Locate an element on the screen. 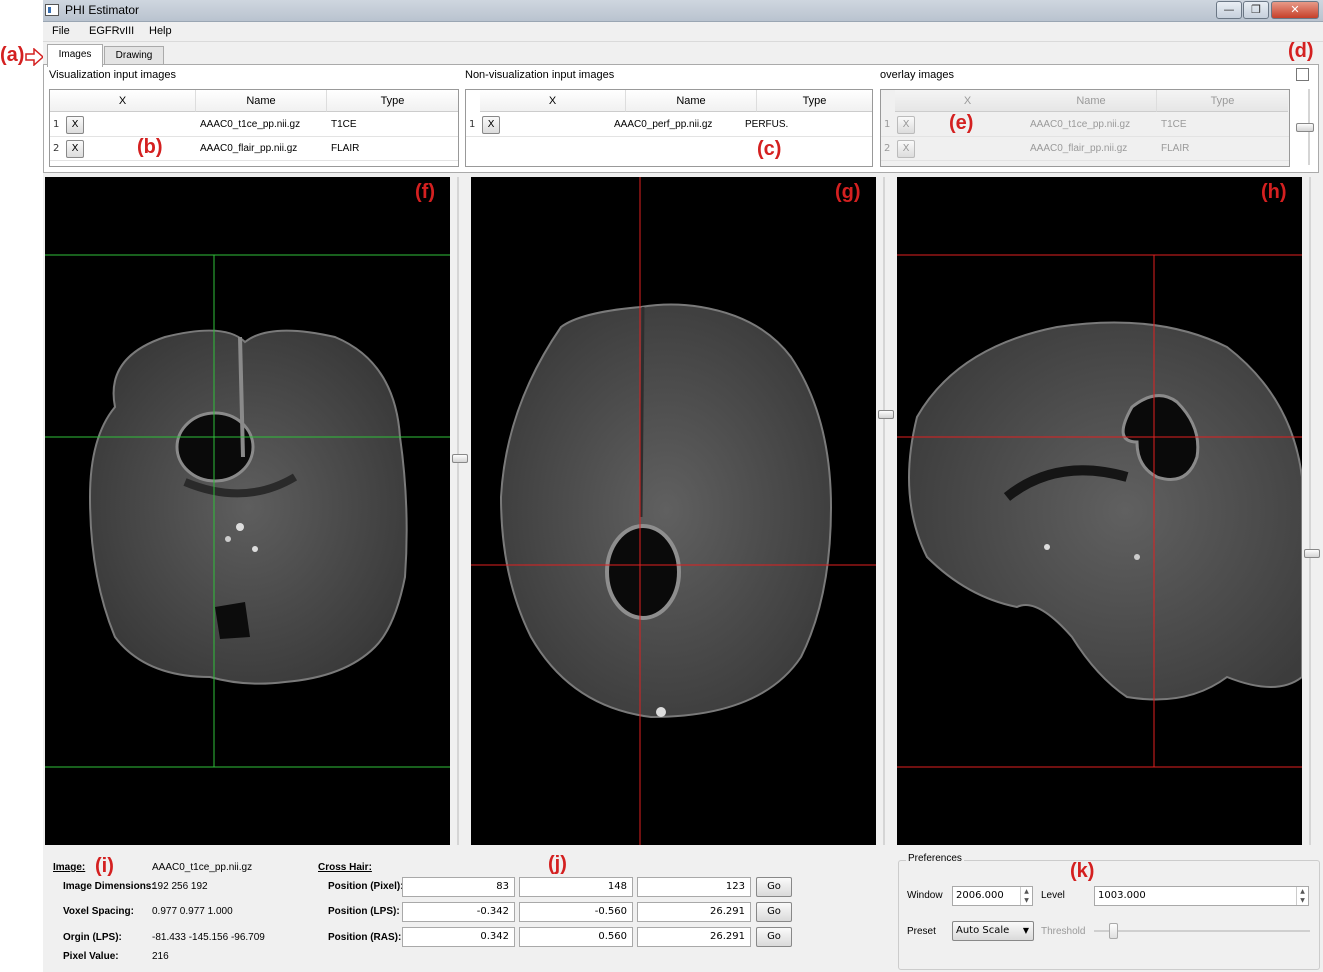 The image size is (1323, 972). level-label: Level is located at coordinates (1053, 895).